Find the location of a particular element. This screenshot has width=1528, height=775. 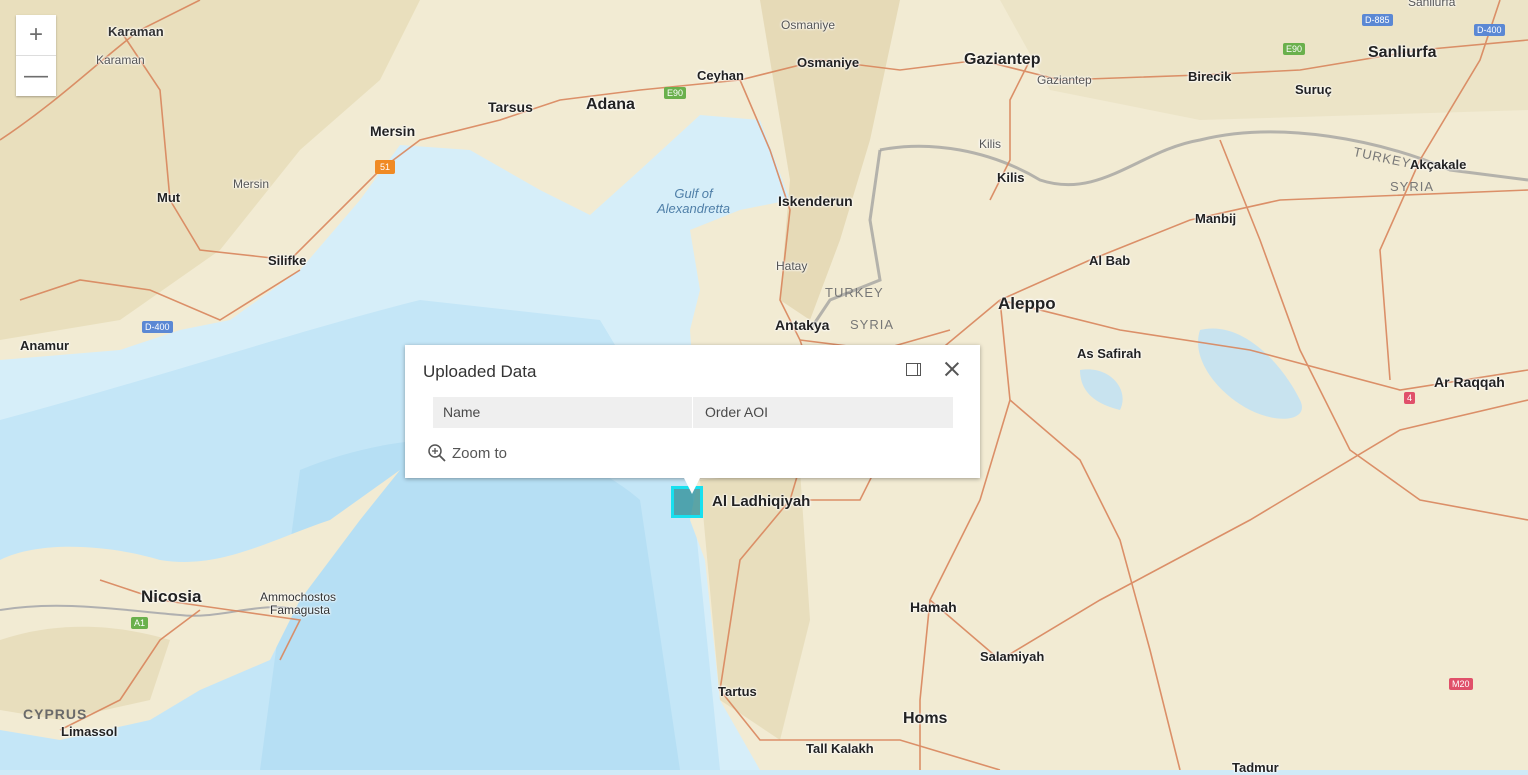

label-cyprus: CYPRUS is located at coordinates (55, 714).